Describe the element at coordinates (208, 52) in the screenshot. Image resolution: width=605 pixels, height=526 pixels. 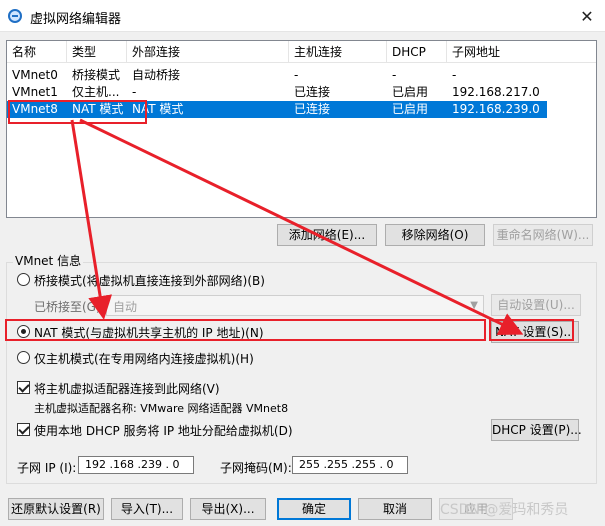
I see `col-header-external: 外部连接` at that location.